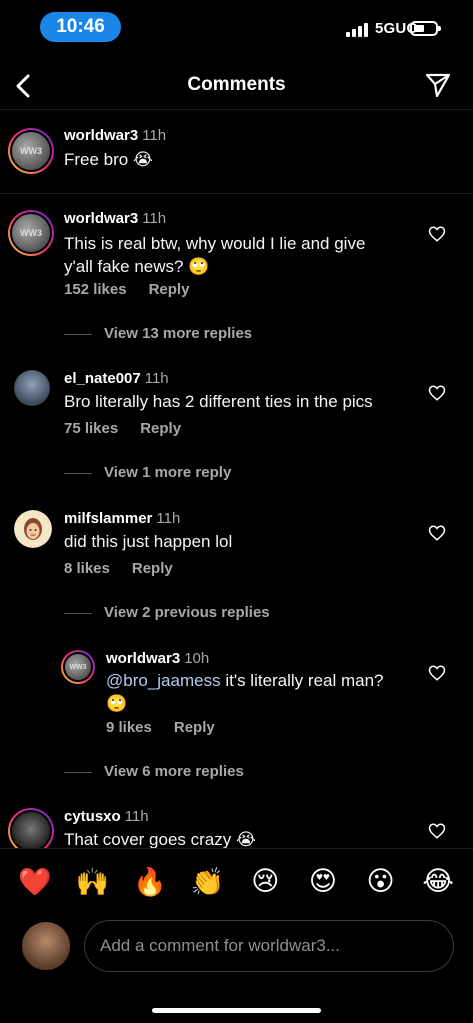 This screenshot has width=473, height=1023. What do you see at coordinates (122, 428) in the screenshot?
I see `comment-meta: 75 likes Reply` at bounding box center [122, 428].